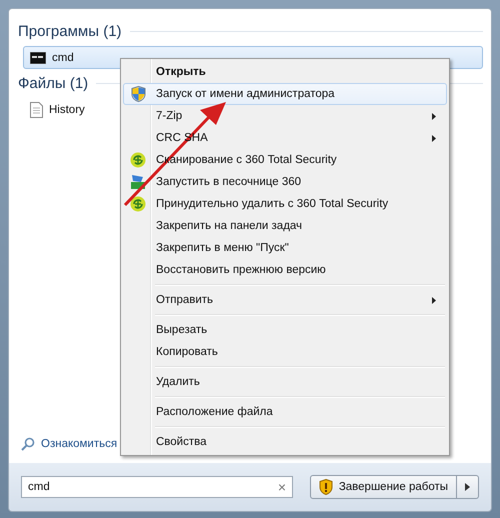  I want to click on section-heading: Файлы (1), so click(53, 83).